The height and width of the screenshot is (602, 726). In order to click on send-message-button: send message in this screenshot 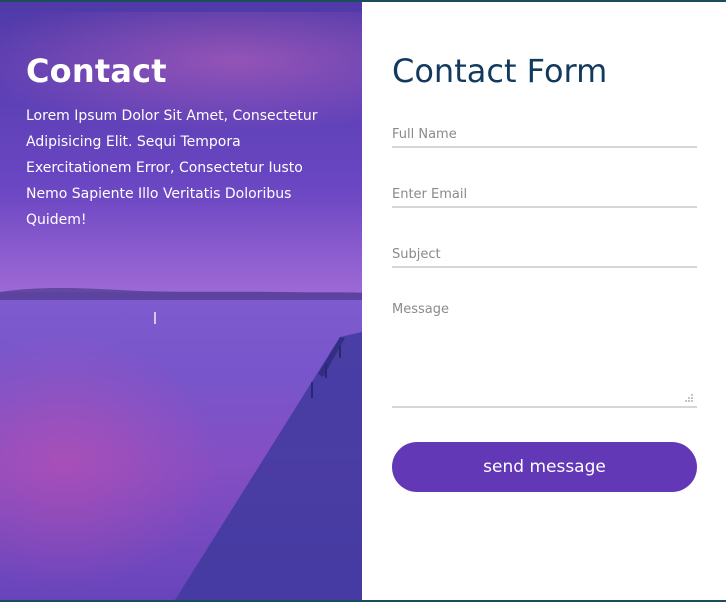, I will do `click(544, 467)`.